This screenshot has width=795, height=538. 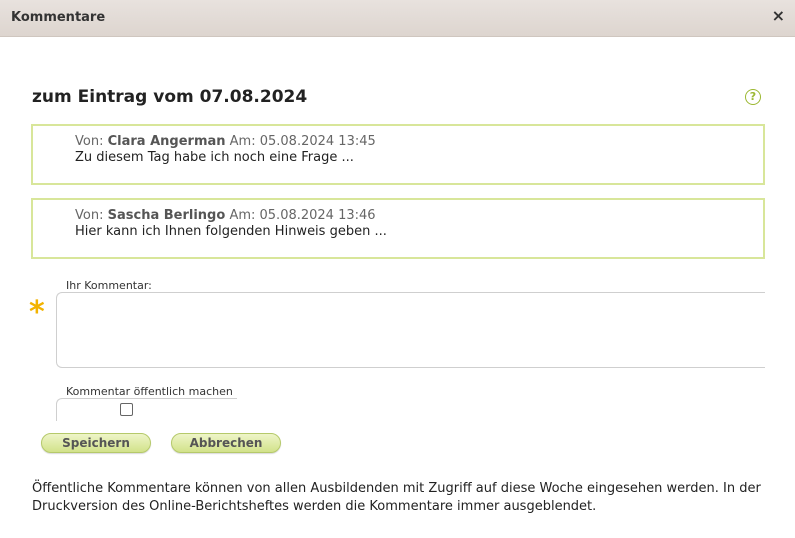 I want to click on comment-author: Clara Angerman, so click(x=166, y=141).